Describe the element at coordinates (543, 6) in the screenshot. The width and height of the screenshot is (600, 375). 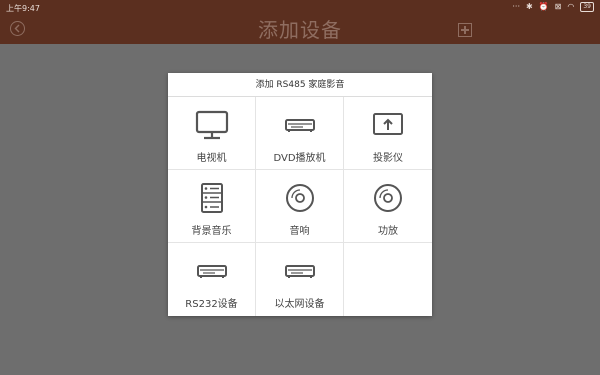
I see `alarm-icon: ⏰` at that location.